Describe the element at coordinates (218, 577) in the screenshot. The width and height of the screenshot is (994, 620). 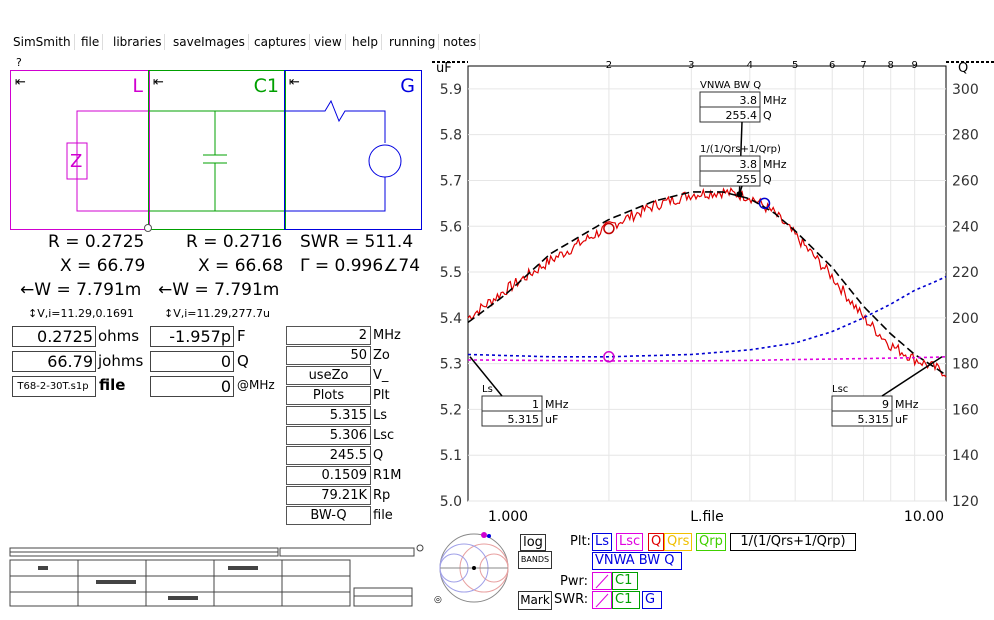
I see `network-thumbnails` at that location.